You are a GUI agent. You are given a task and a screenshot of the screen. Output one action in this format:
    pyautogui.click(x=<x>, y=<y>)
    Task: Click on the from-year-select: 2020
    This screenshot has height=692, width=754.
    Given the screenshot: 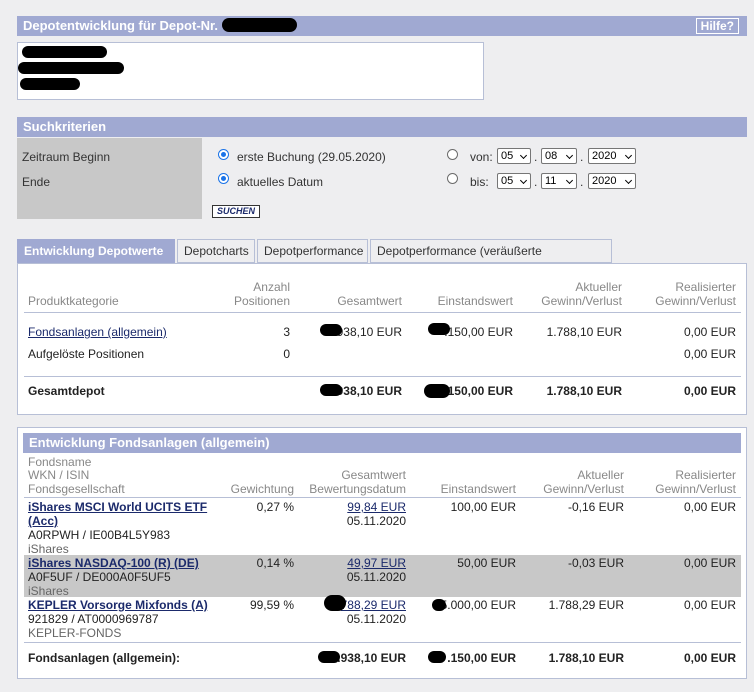 What is the action you would take?
    pyautogui.click(x=612, y=156)
    